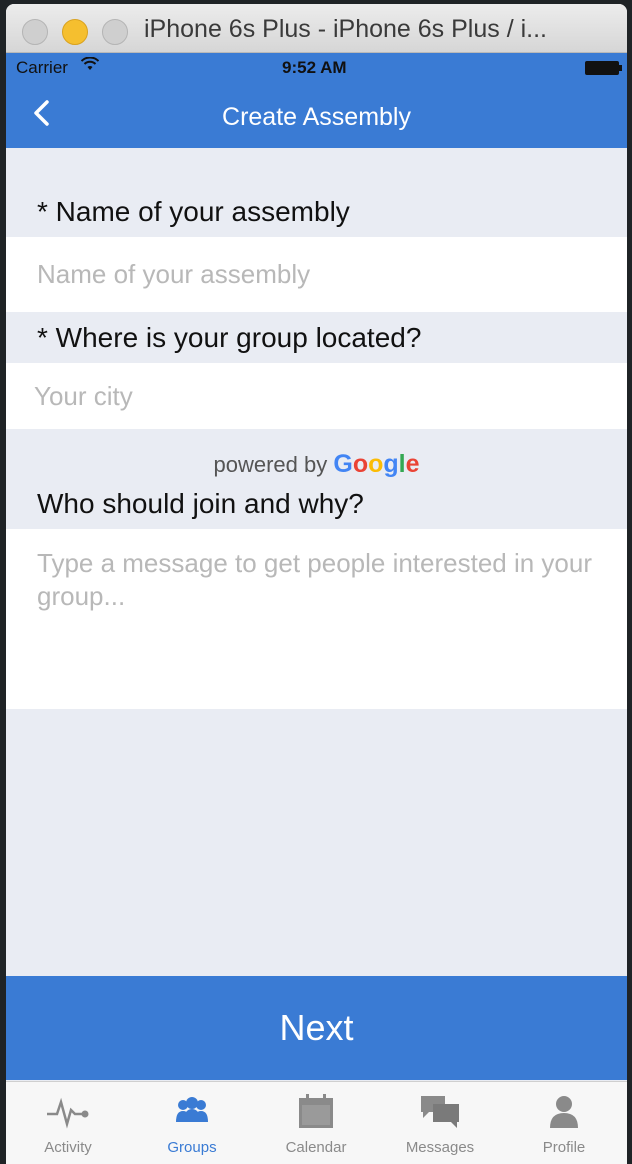  What do you see at coordinates (316, 396) in the screenshot?
I see `city-input` at bounding box center [316, 396].